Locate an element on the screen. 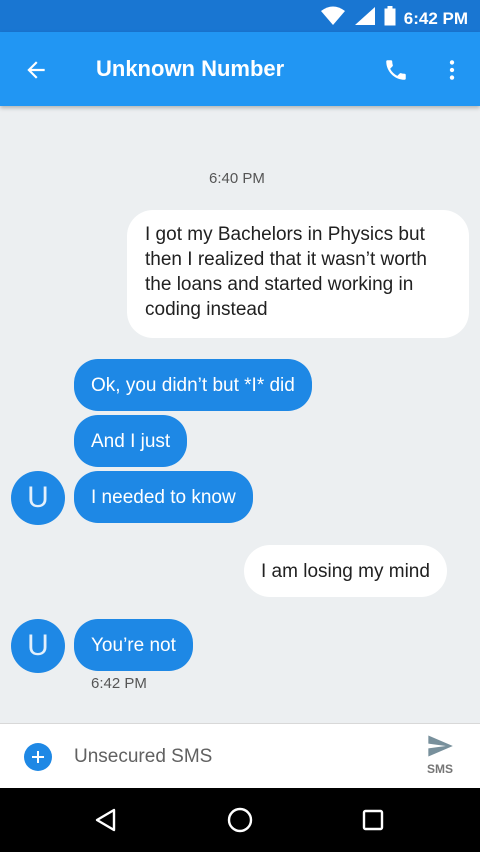 The image size is (480, 852). status-icons: 6:42 PM is located at coordinates (394, 18).